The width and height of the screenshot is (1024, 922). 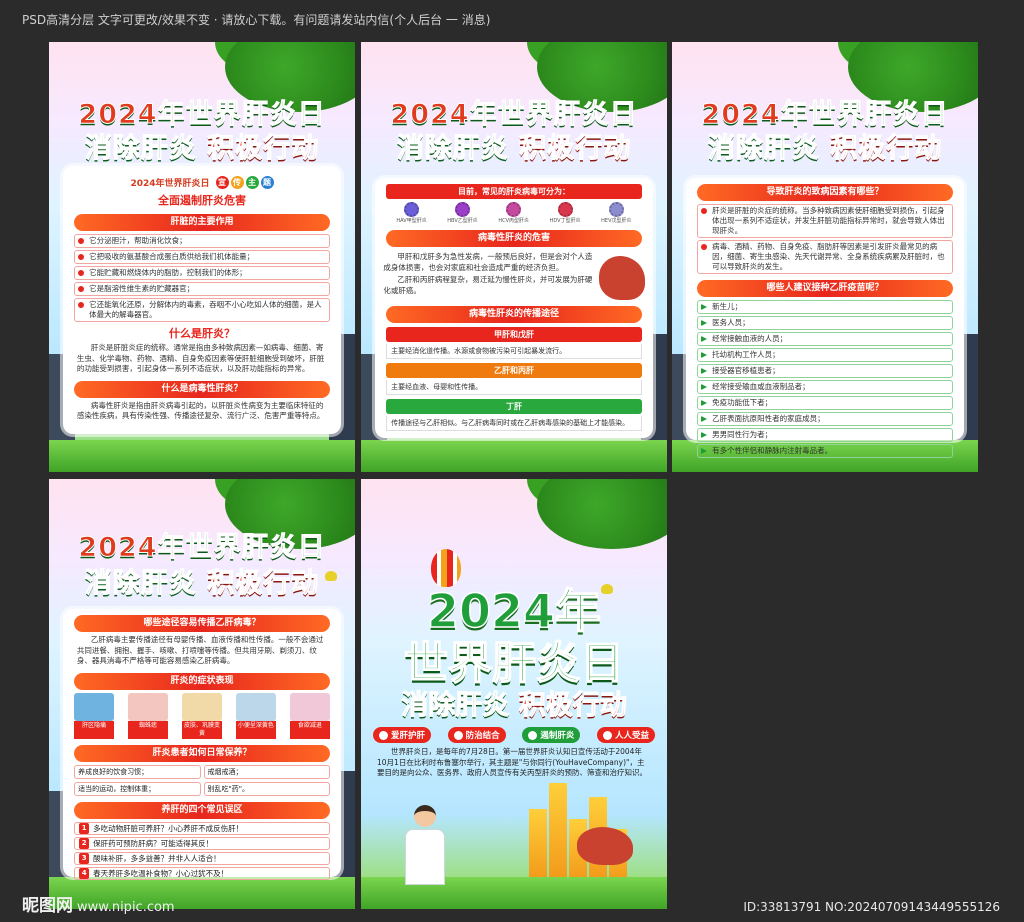 What do you see at coordinates (514, 663) in the screenshot?
I see `hero-title: 世界肝炎日` at bounding box center [514, 663].